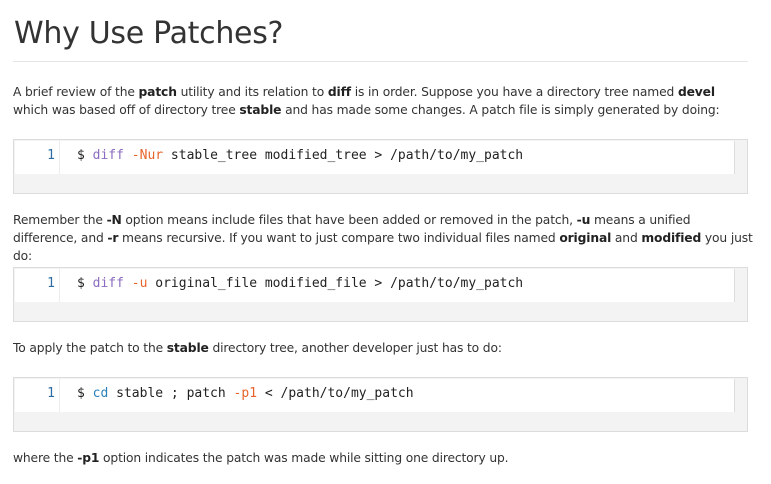  What do you see at coordinates (76, 92) in the screenshot?
I see `text: A brief review of the` at bounding box center [76, 92].